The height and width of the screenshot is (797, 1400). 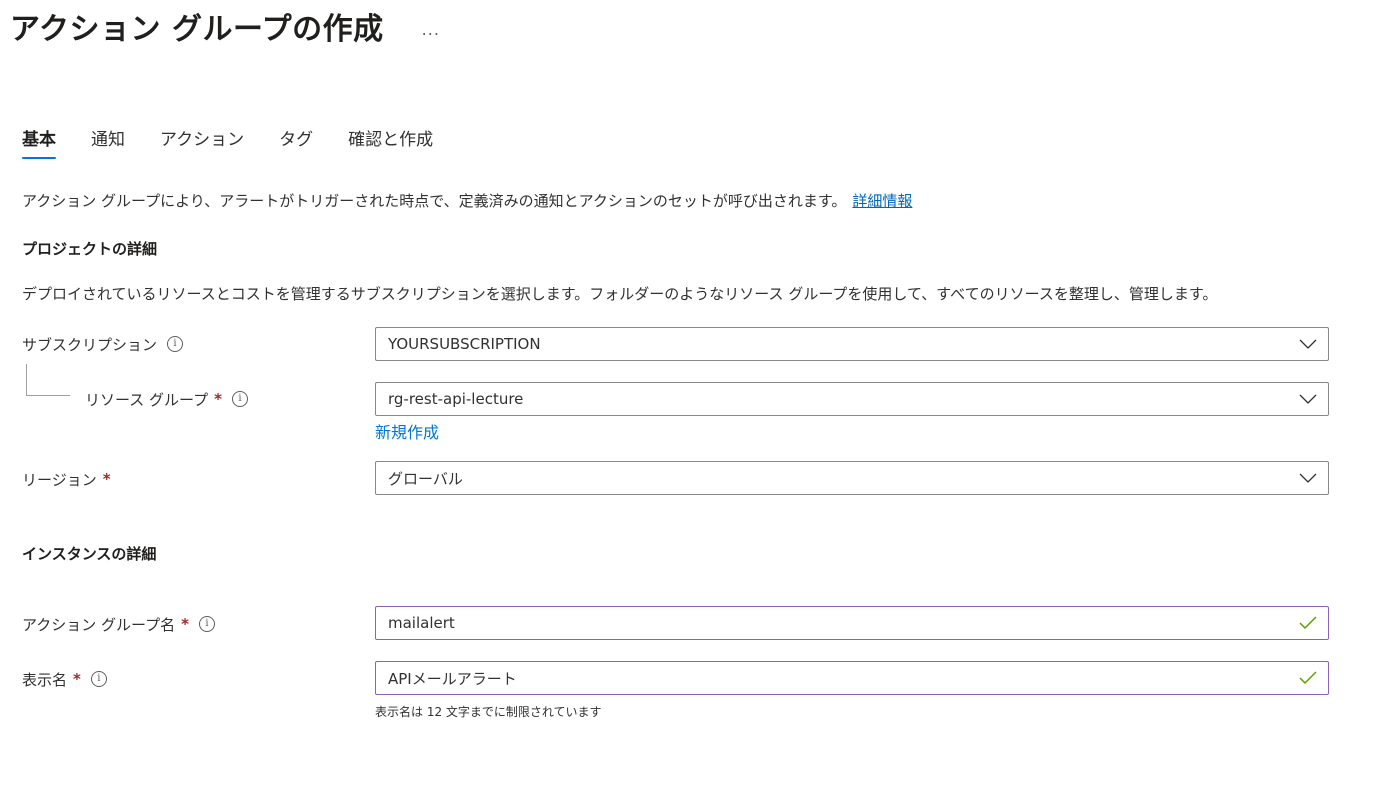 I want to click on subscription-label: サブスクリプション i, so click(x=103, y=344).